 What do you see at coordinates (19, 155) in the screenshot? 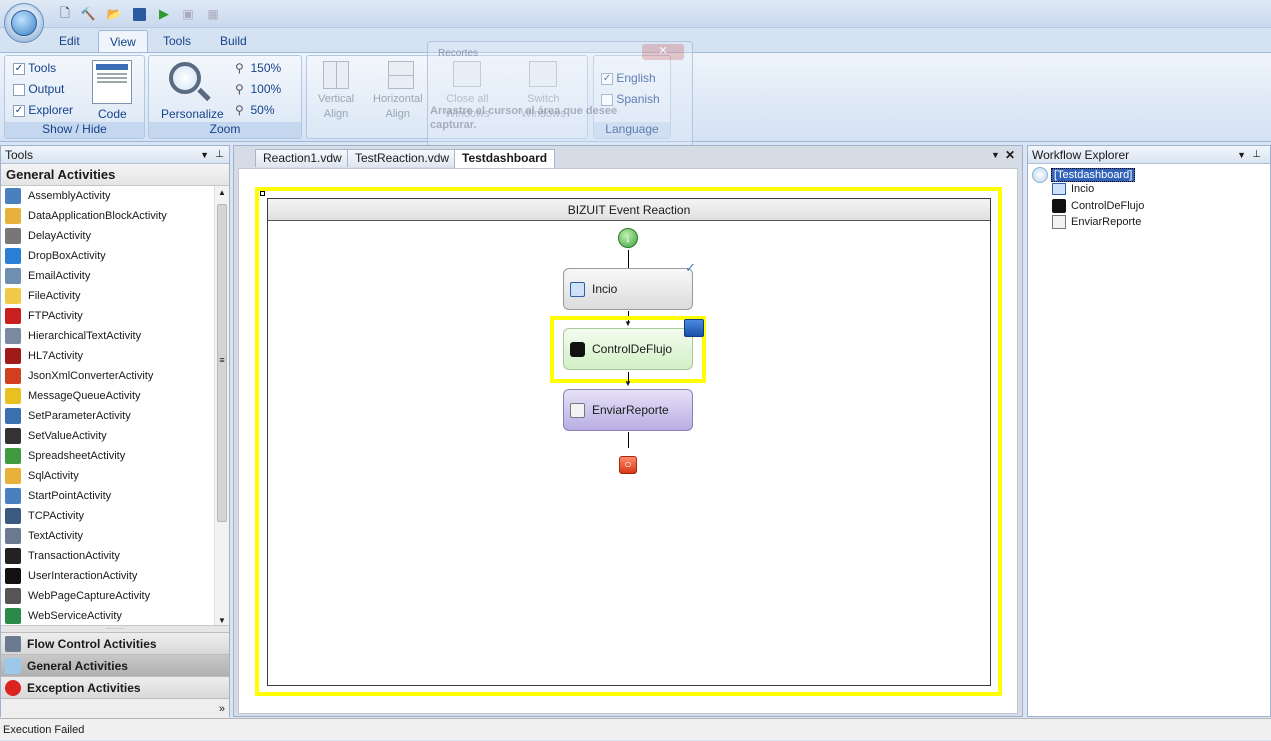
I see `tools-panel-title: Tools` at bounding box center [19, 155].